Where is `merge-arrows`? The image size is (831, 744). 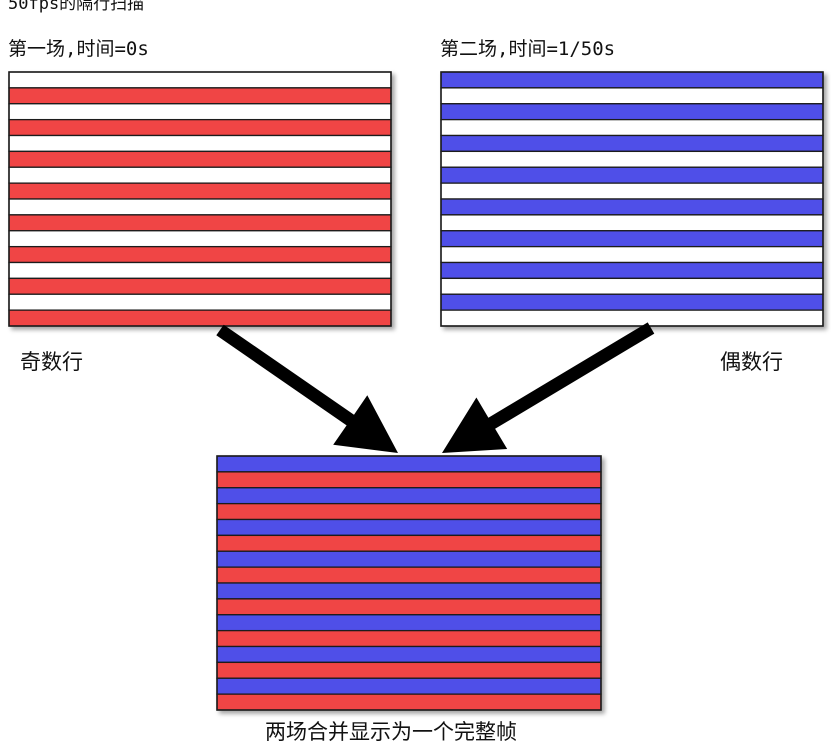
merge-arrows is located at coordinates (435, 387).